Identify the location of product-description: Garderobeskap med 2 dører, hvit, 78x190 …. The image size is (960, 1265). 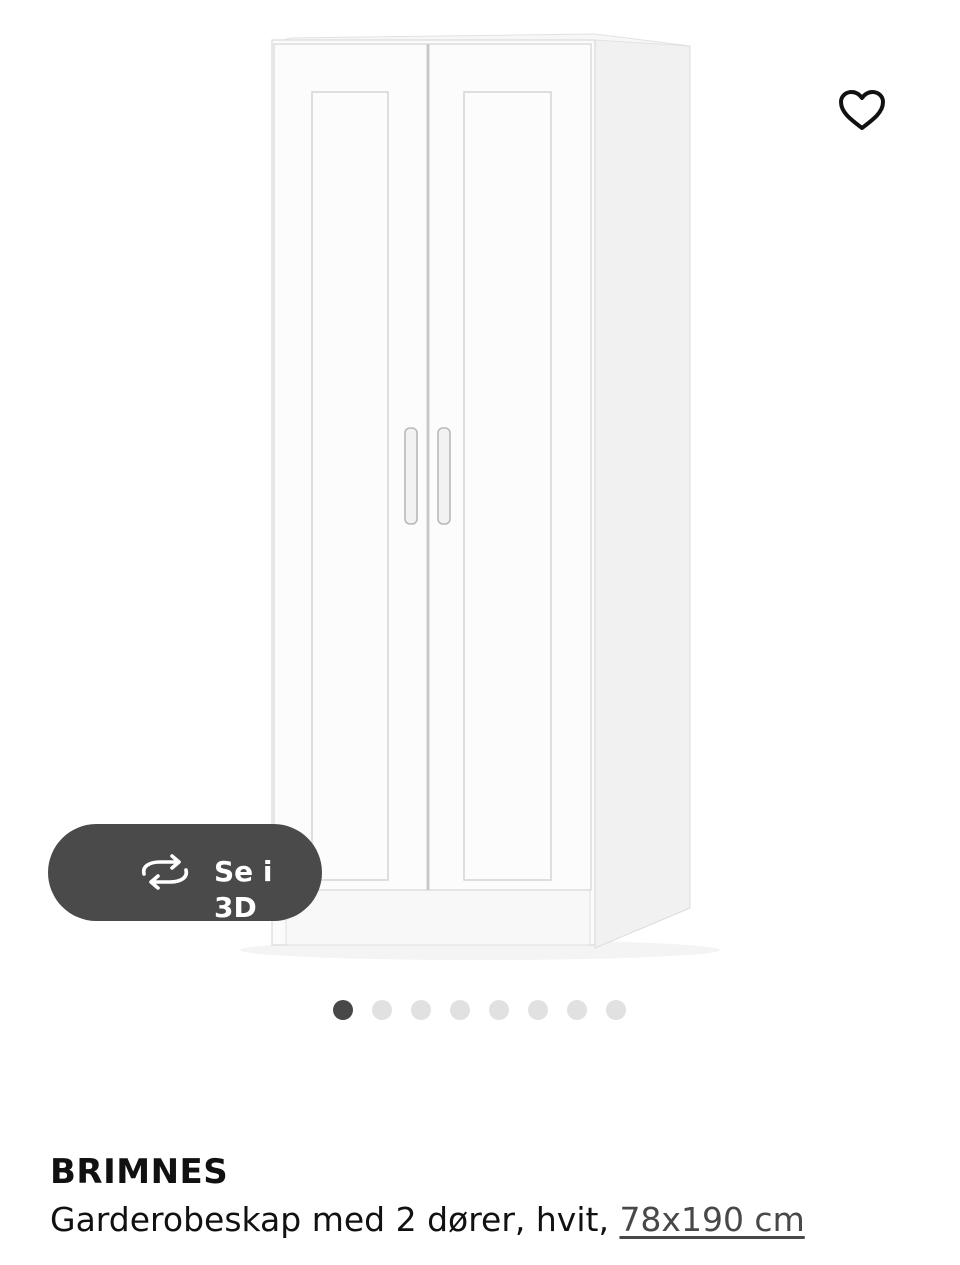
(427, 1219).